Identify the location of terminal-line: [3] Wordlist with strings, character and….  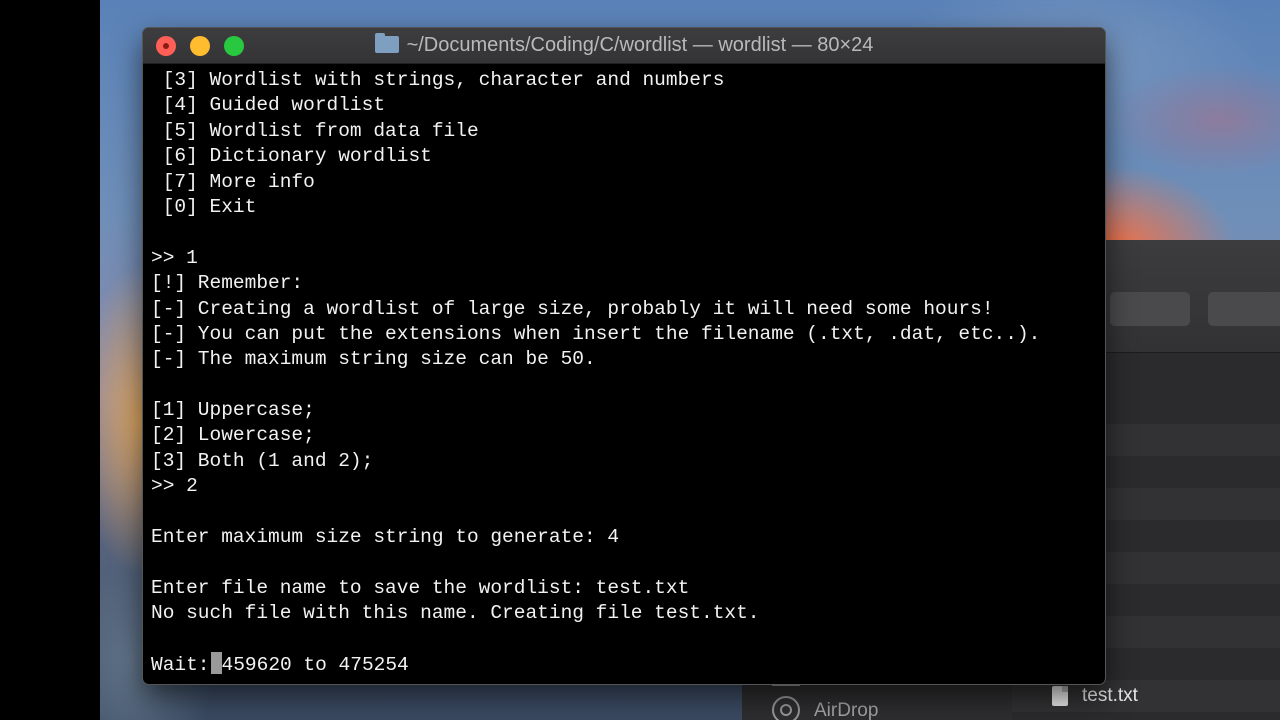
(438, 80).